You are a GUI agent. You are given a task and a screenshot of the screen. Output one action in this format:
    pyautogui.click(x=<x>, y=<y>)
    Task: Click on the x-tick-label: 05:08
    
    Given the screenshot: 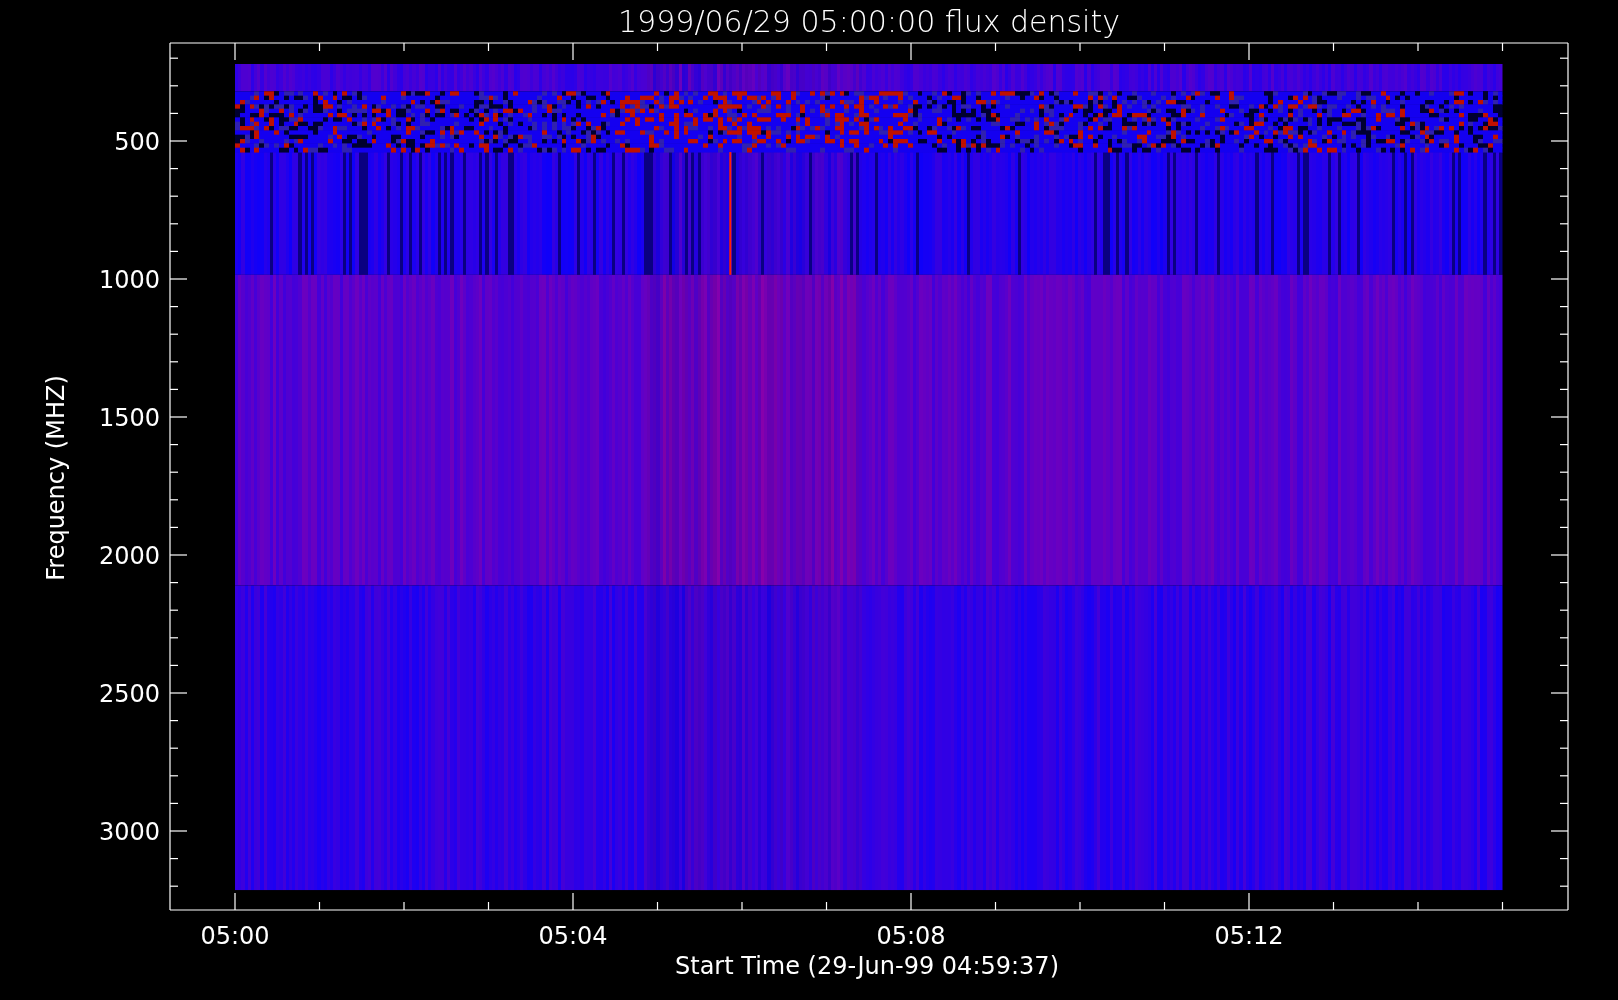 What is the action you would take?
    pyautogui.click(x=911, y=936)
    